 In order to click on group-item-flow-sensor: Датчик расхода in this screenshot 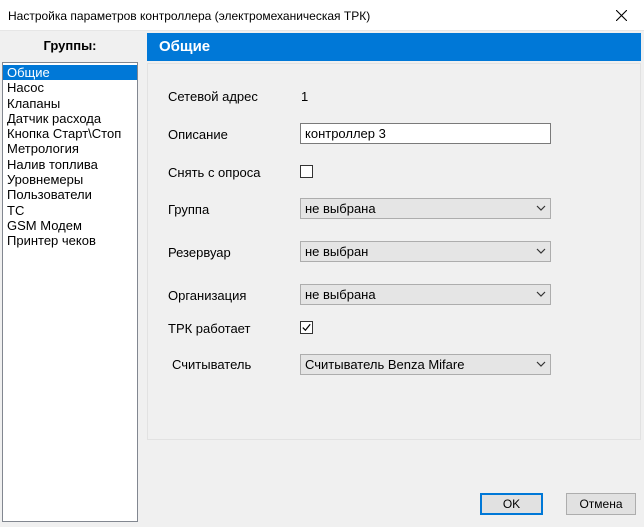, I will do `click(70, 118)`.